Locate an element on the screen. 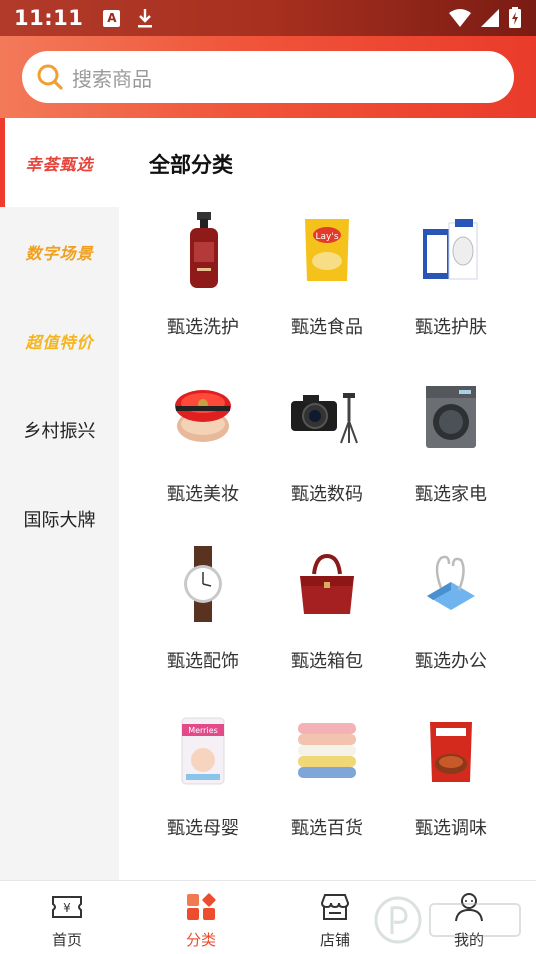 This screenshot has height=954, width=536. watermark-logo is located at coordinates (447, 920).